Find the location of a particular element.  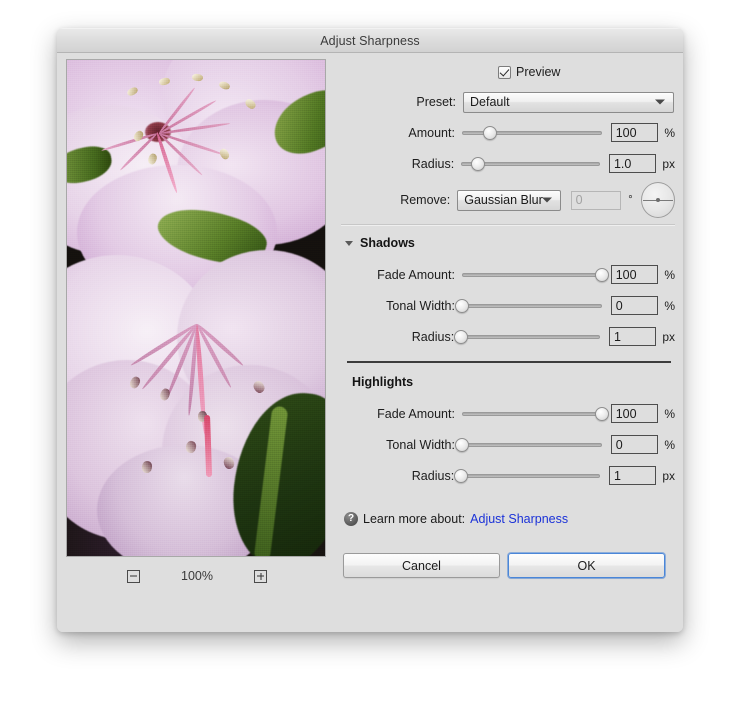

amount-slider is located at coordinates (531, 133).